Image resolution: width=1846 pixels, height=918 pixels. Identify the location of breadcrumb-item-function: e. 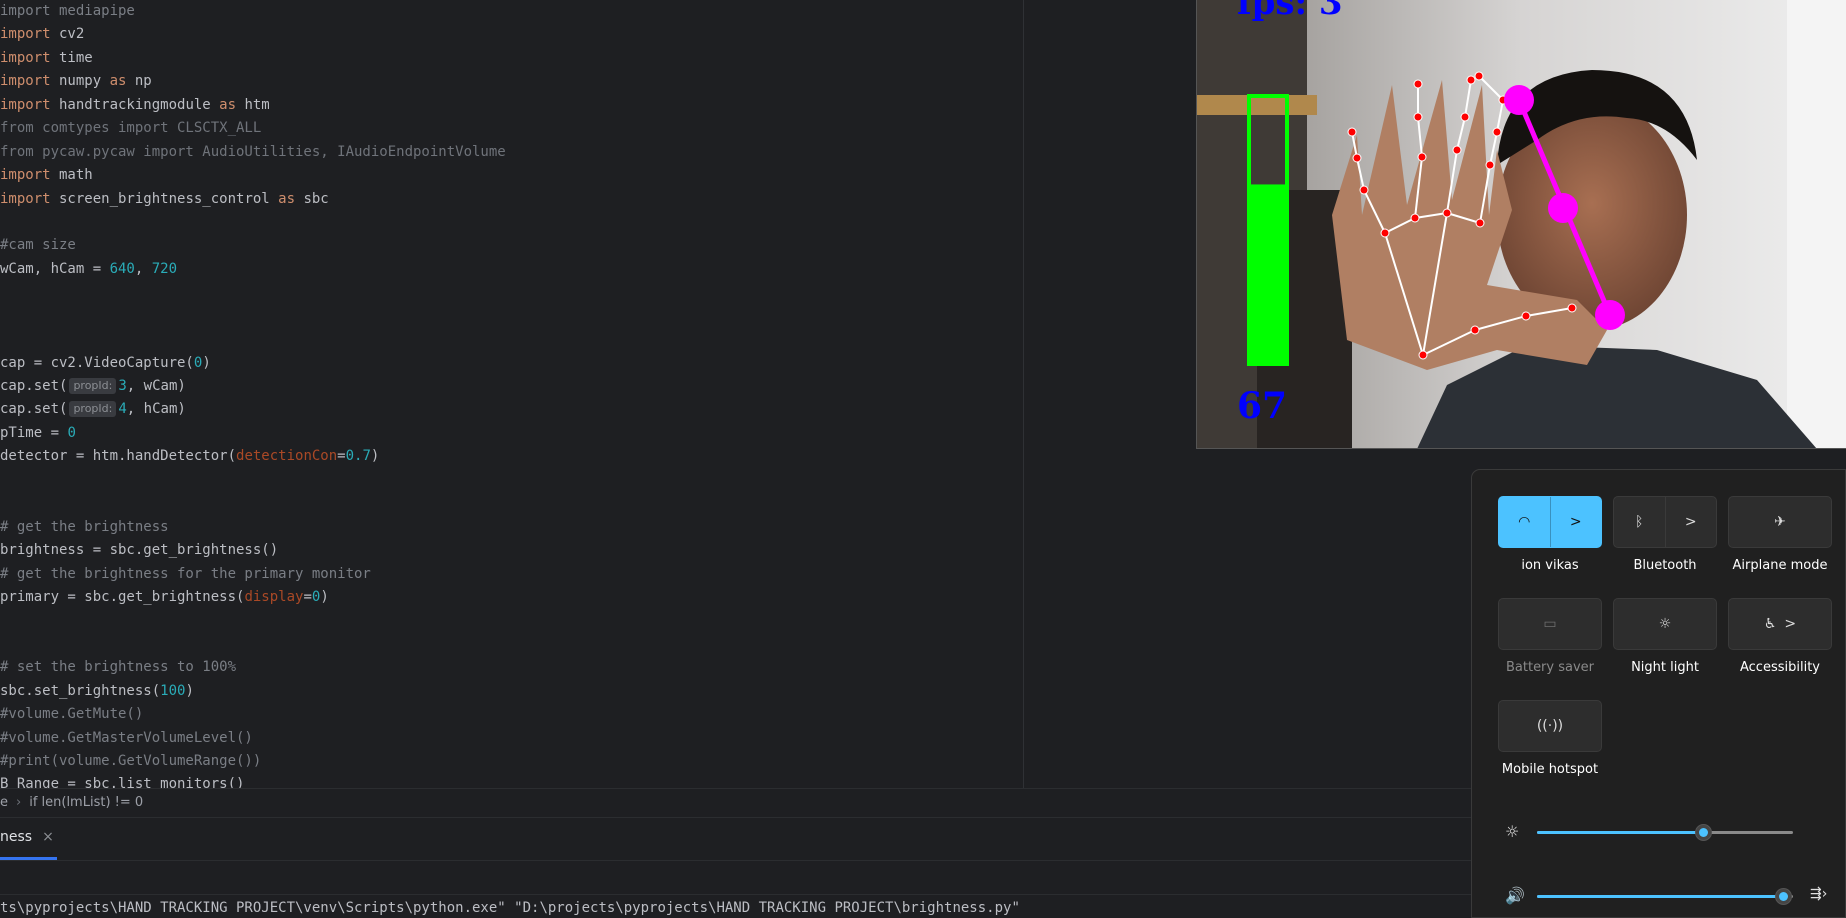
(4, 802).